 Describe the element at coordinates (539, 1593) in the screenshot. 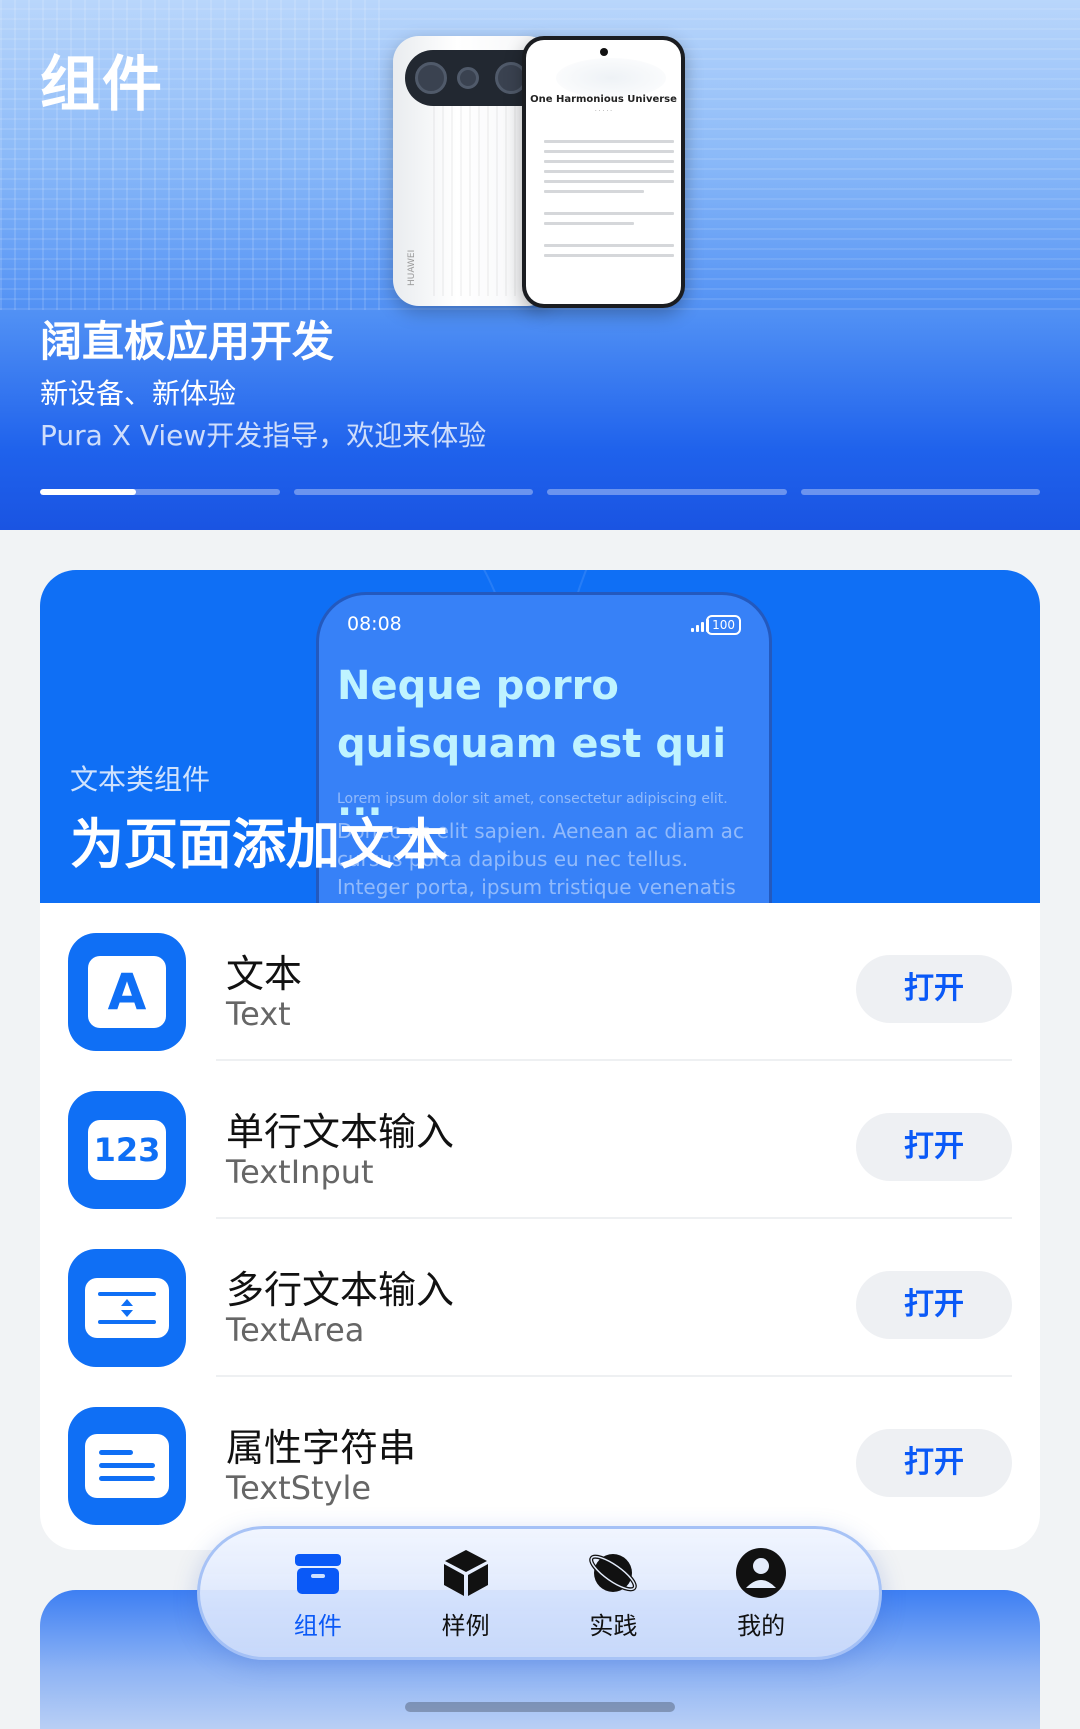

I see `bottom-tab-bar: 组件 样例 实践 我的` at that location.